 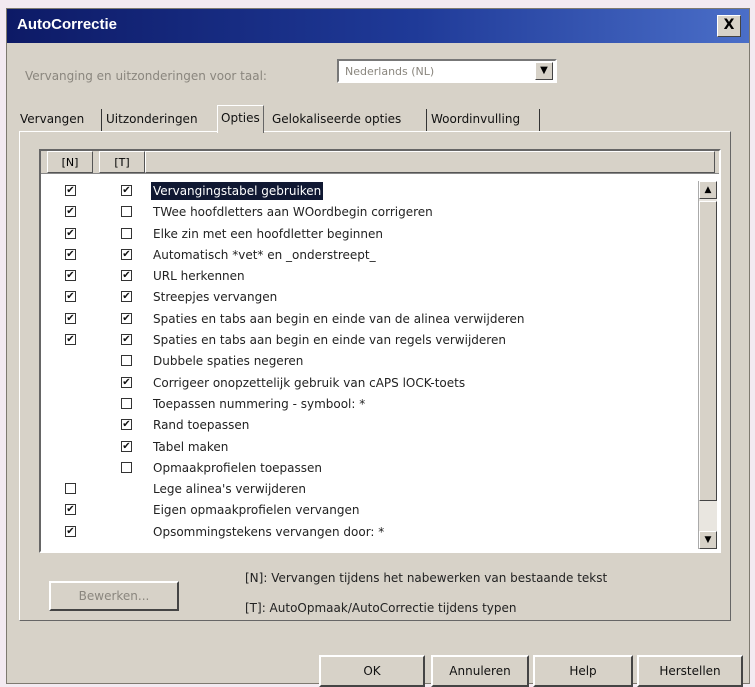 I want to click on list-item: ✔ ✔ Streepjes vervangen, so click(x=366, y=297).